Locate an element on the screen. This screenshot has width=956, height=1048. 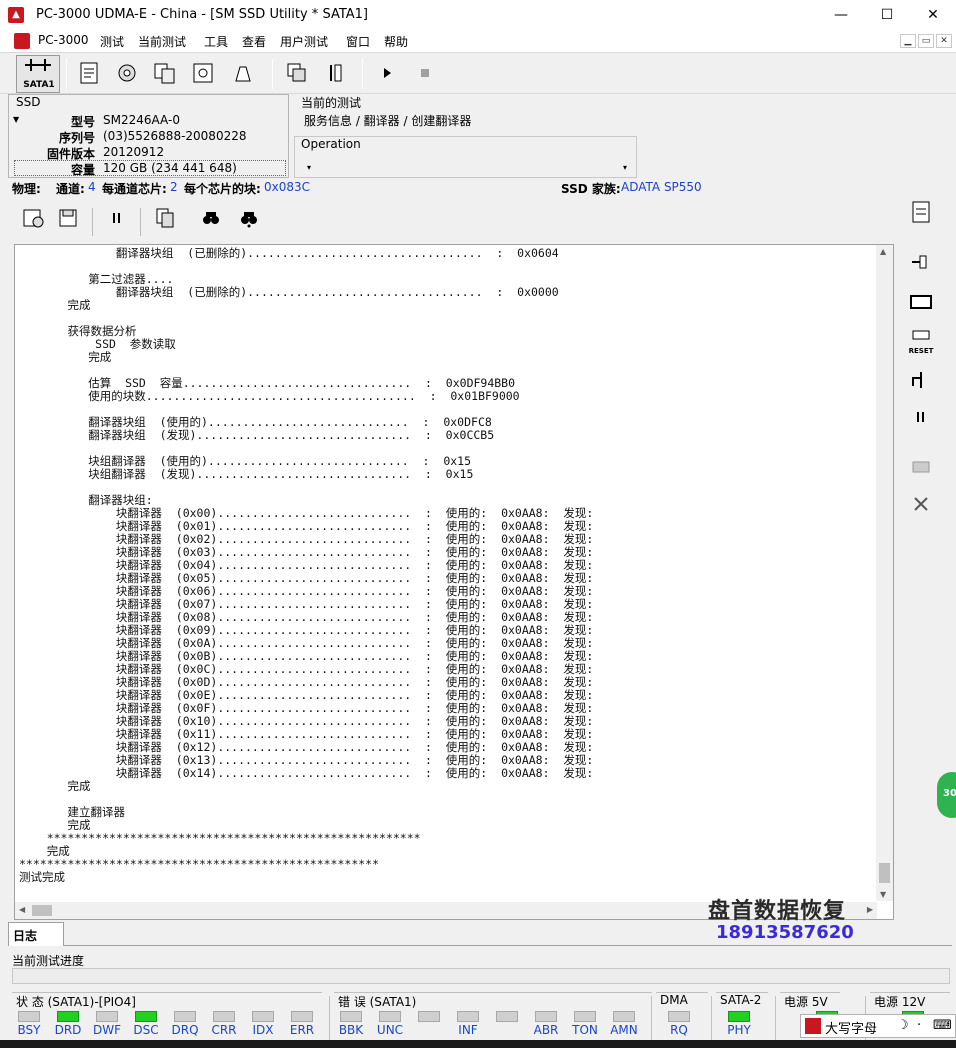
menu-view: 查看 is located at coordinates (254, 41).